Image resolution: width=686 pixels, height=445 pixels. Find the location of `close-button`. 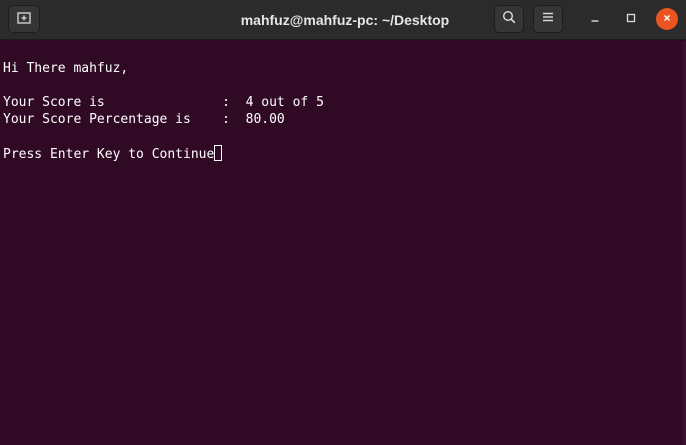

close-button is located at coordinates (667, 19).